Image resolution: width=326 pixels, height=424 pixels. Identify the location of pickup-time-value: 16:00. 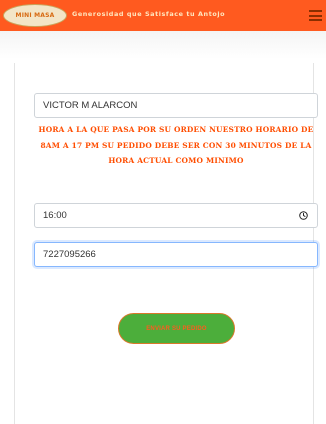
(55, 215).